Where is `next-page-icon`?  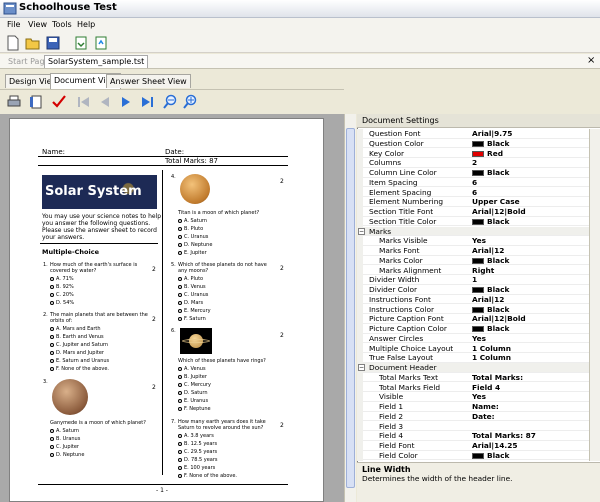 next-page-icon is located at coordinates (126, 102).